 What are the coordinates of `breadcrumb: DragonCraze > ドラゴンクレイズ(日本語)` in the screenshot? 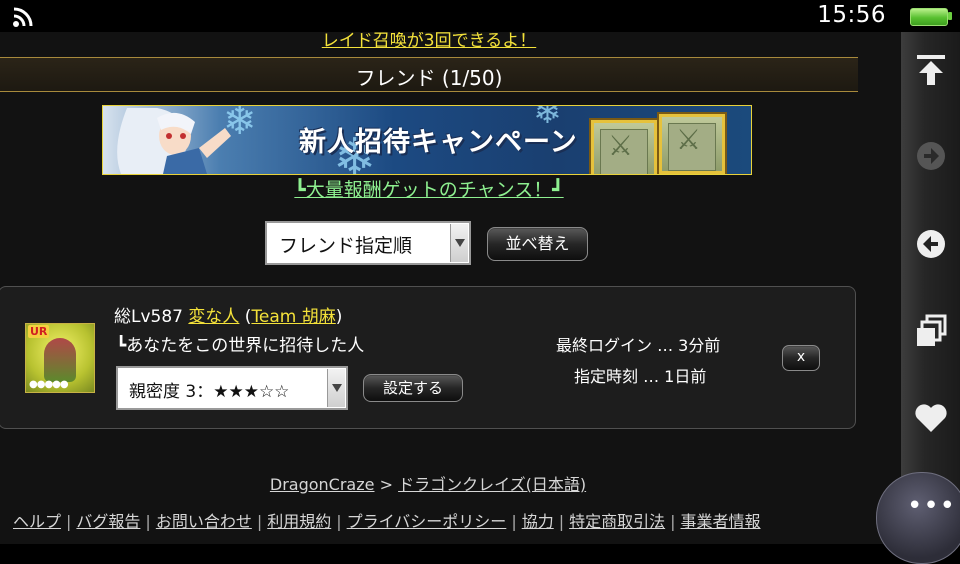 It's located at (428, 483).